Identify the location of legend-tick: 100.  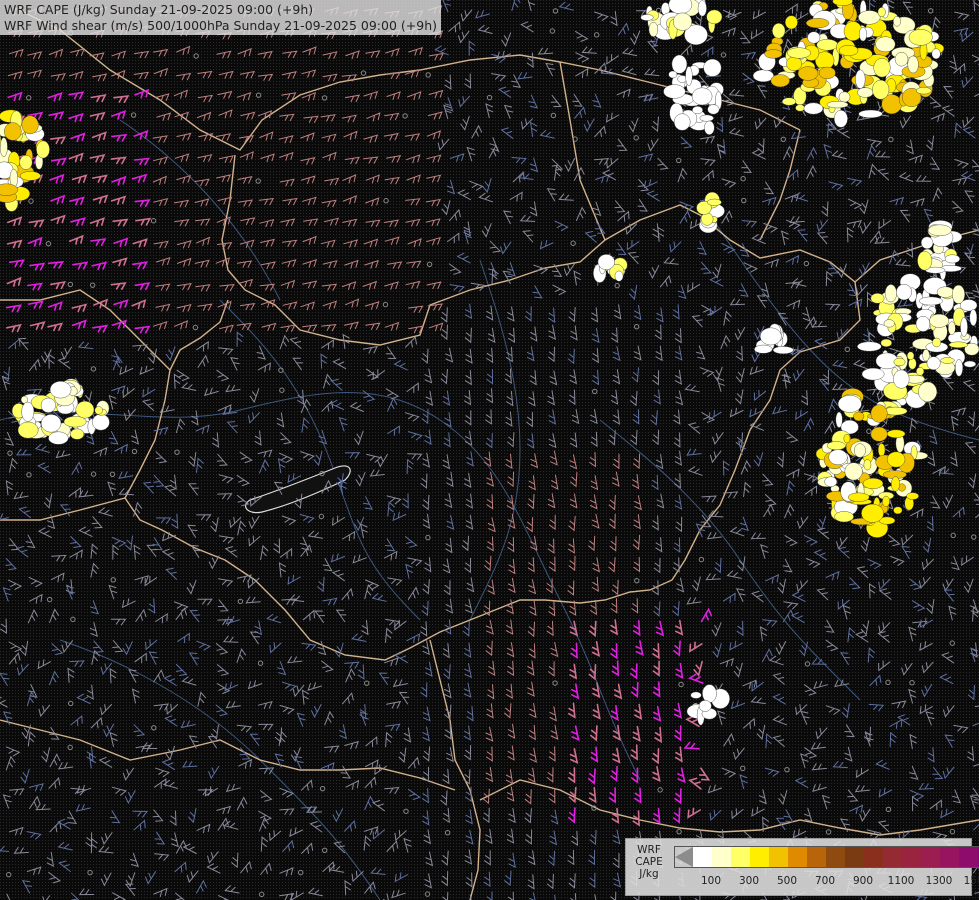
(711, 881).